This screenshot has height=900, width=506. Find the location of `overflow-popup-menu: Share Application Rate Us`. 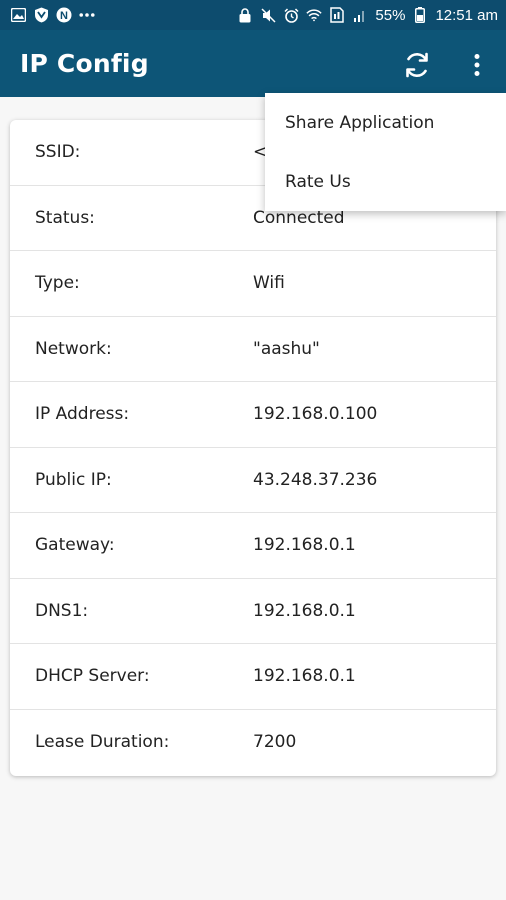

overflow-popup-menu: Share Application Rate Us is located at coordinates (385, 152).